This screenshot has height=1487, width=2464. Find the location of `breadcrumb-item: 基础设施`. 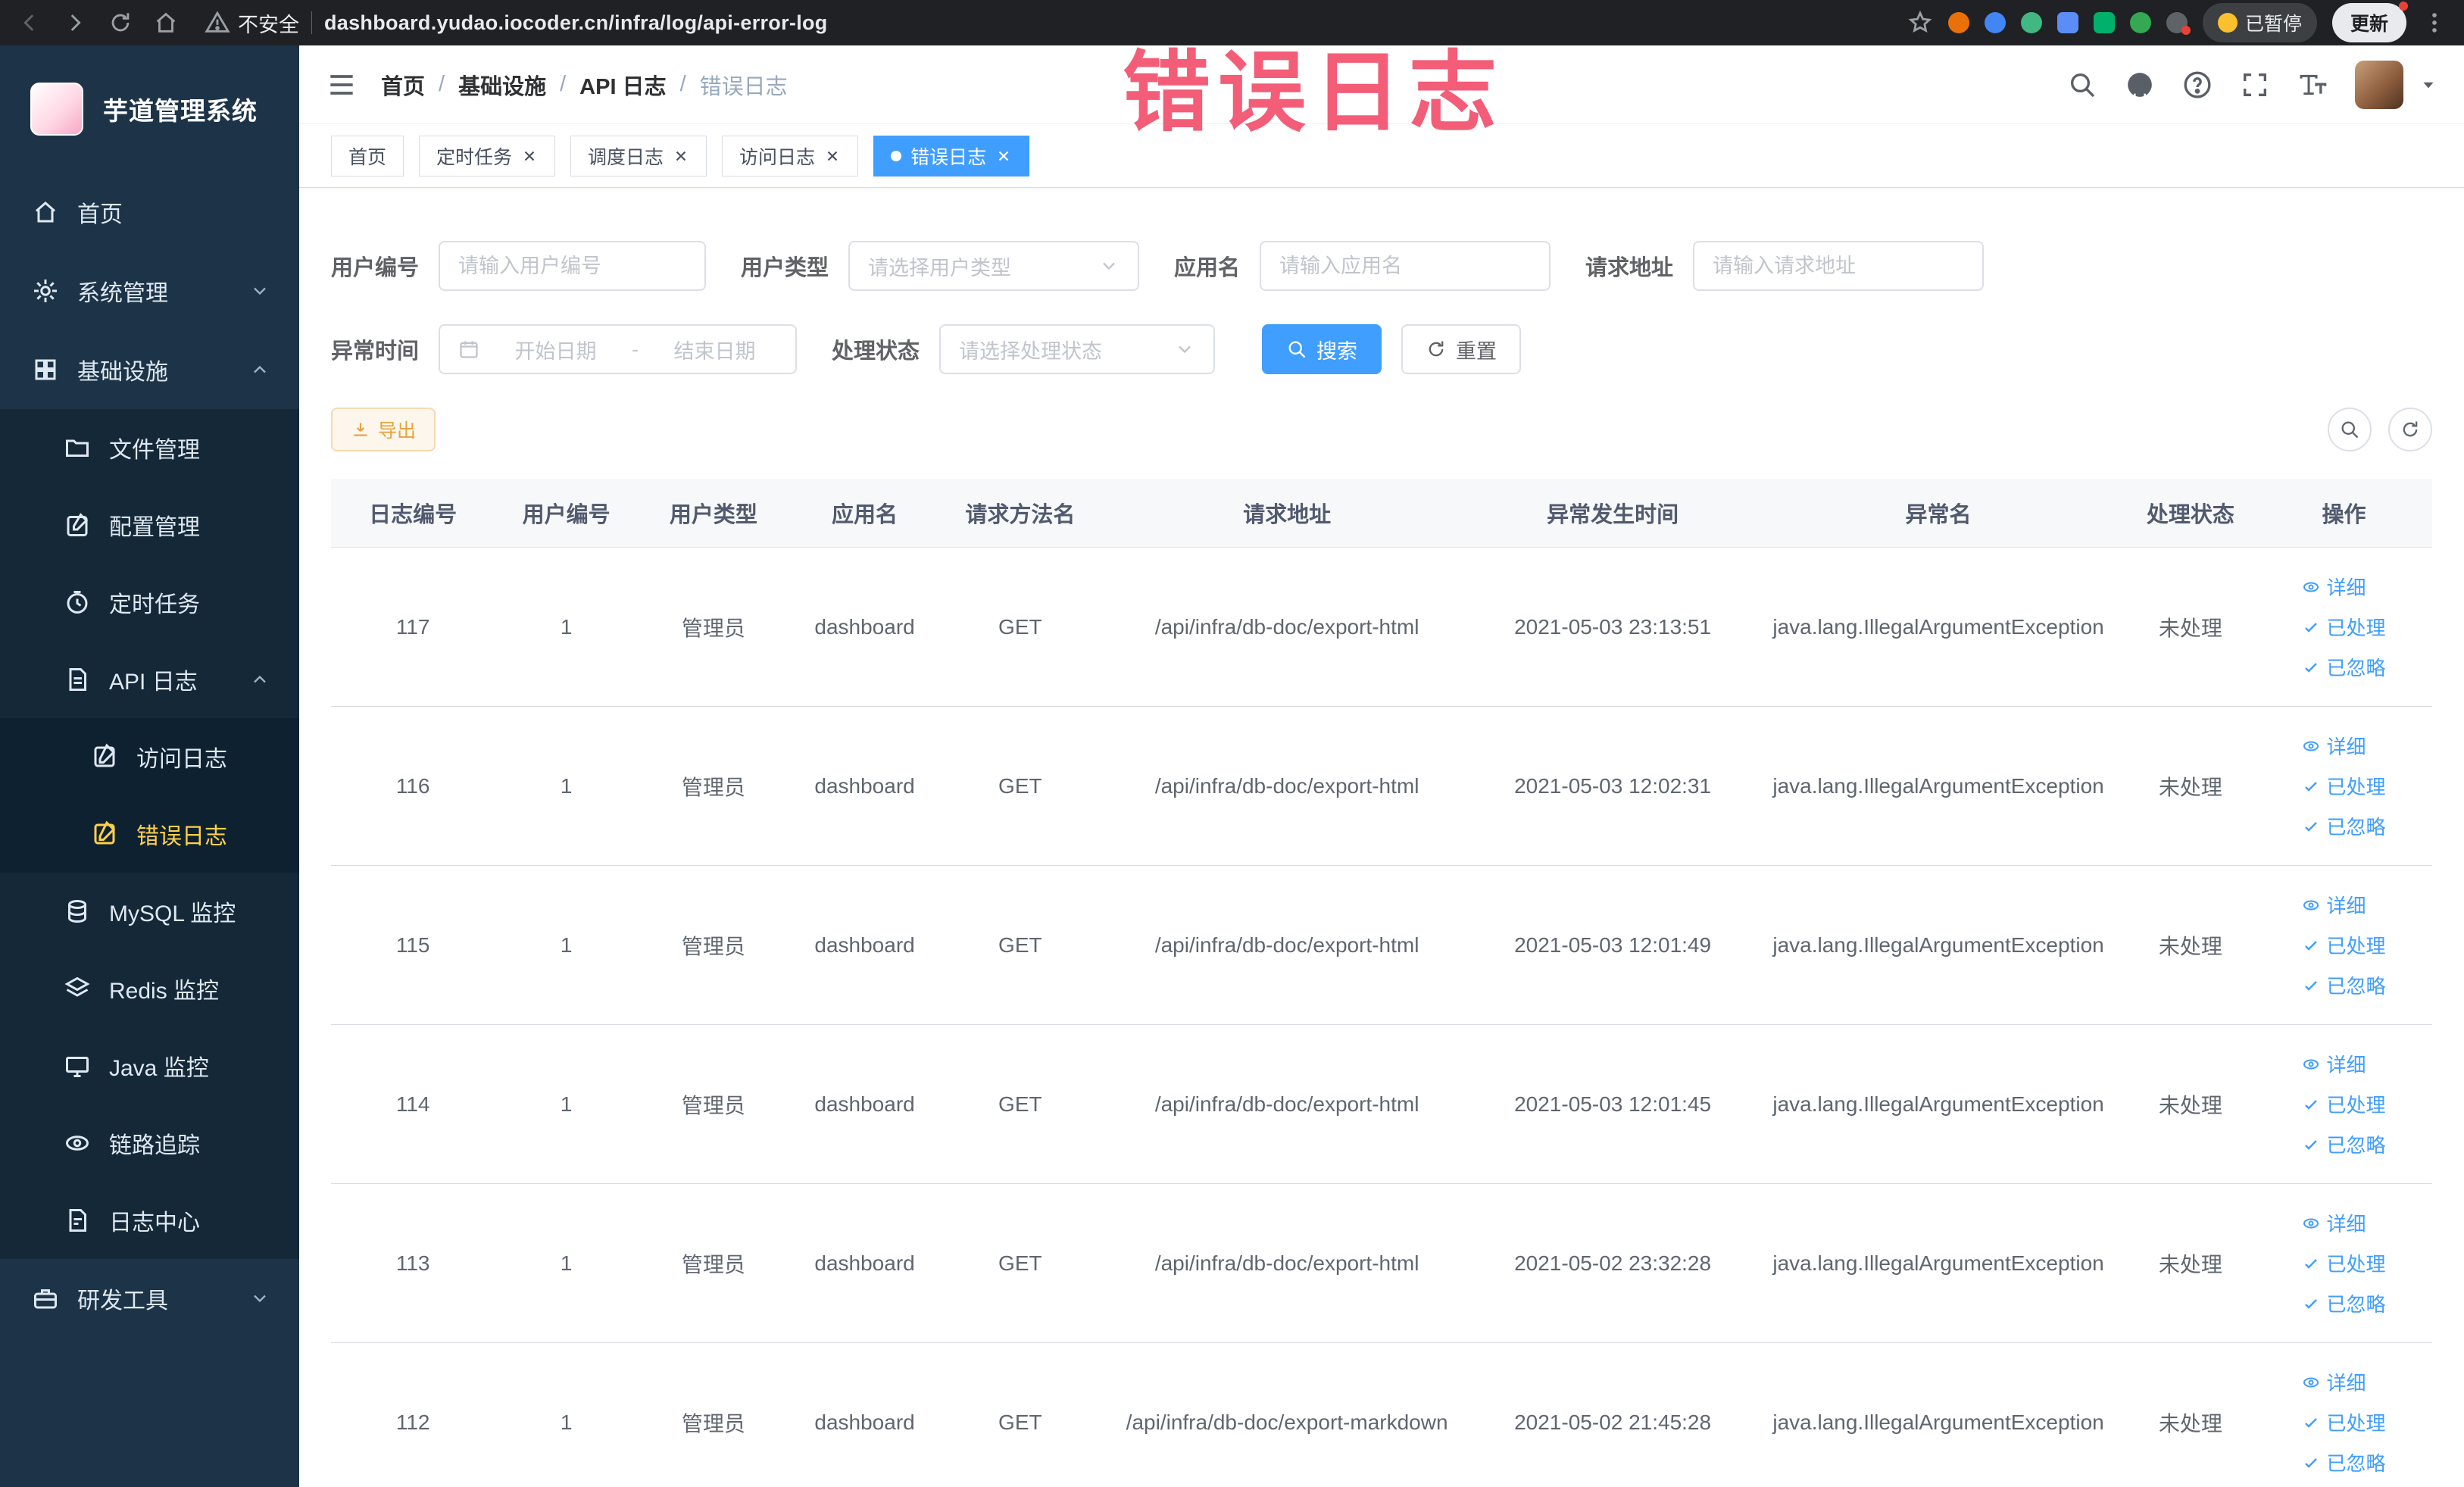

breadcrumb-item: 基础设施 is located at coordinates (502, 85).